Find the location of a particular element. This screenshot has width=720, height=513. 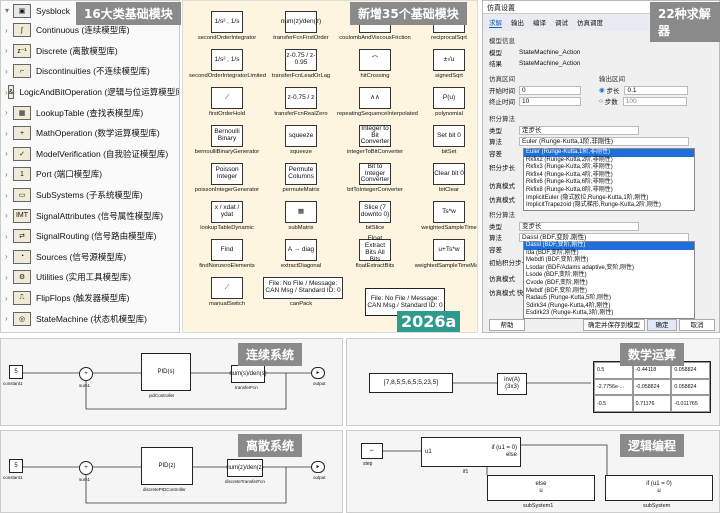

library-item: › ✓ ModelVerification (自我验证模型库) is located at coordinates (90, 154).